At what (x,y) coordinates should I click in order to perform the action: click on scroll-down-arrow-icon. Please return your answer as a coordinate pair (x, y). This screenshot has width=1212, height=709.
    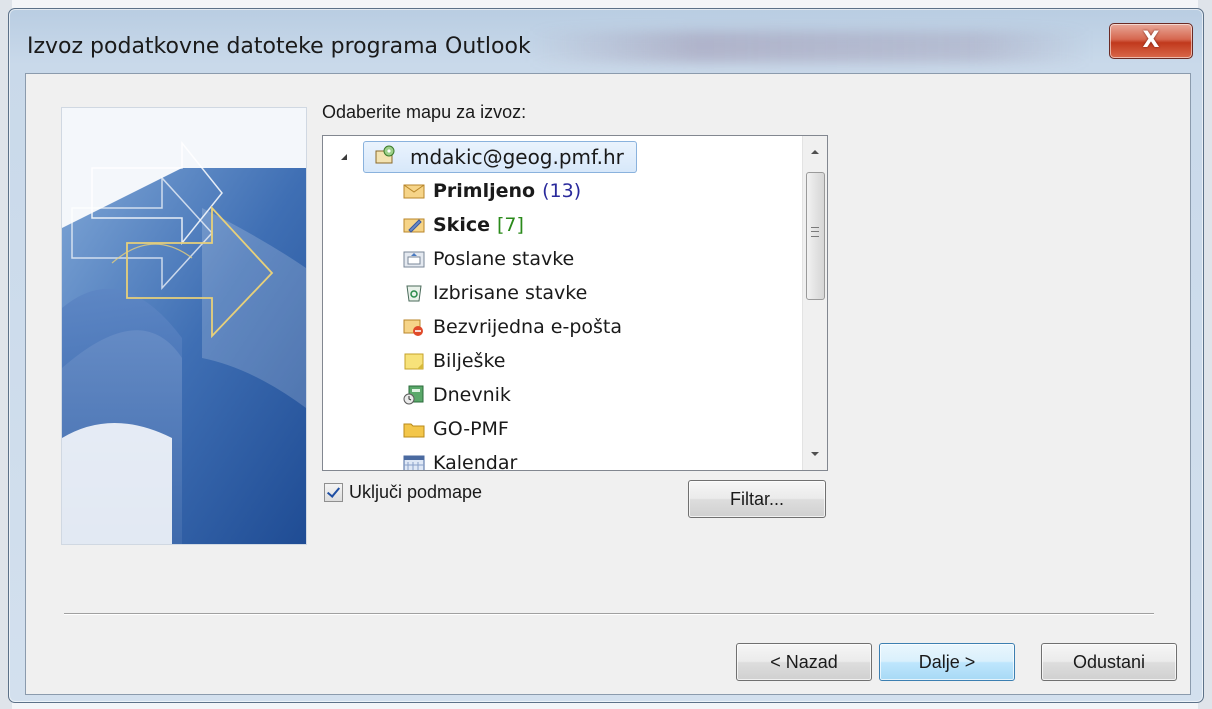
    Looking at the image, I should click on (815, 454).